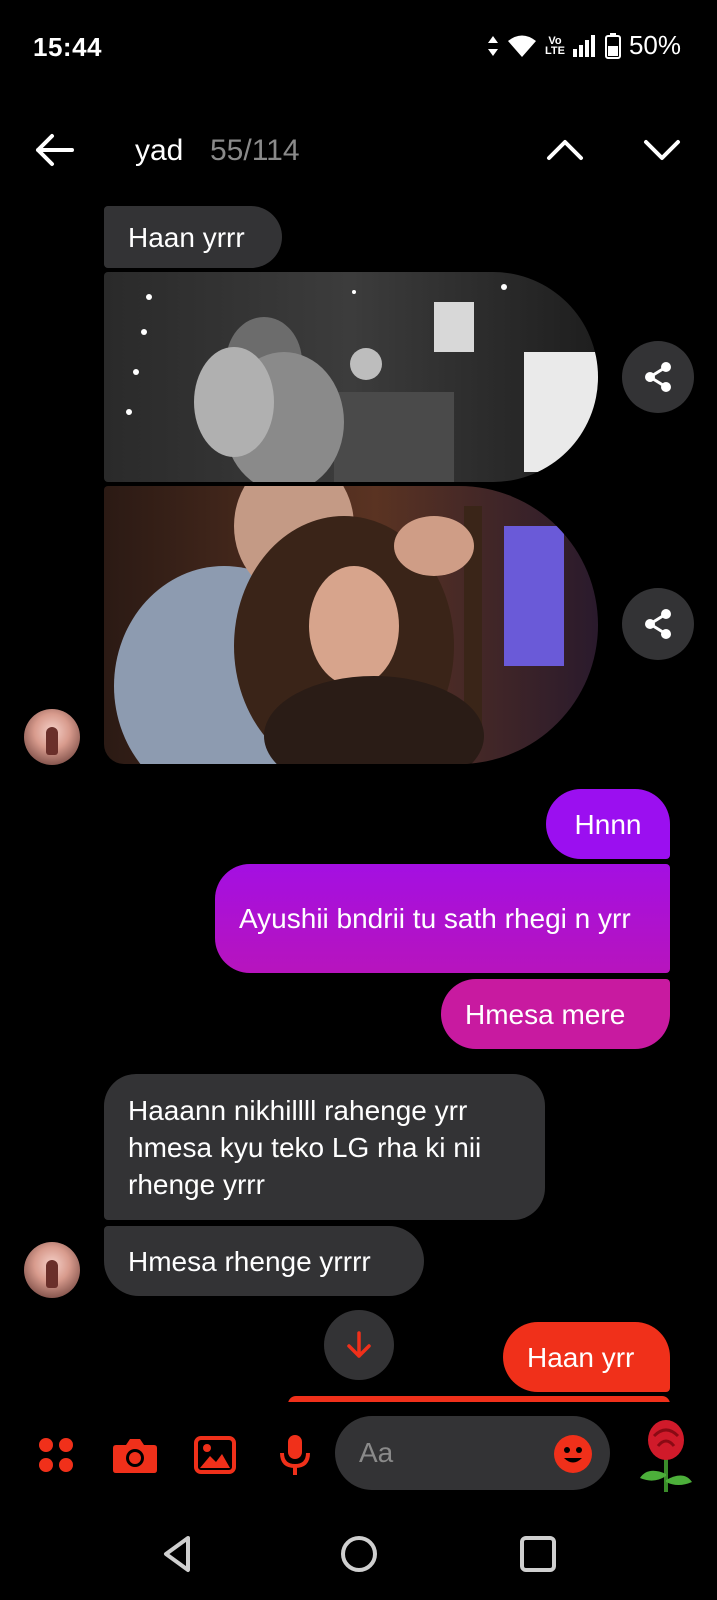  Describe the element at coordinates (358, 150) in the screenshot. I see `search-header: yad 55/114` at that location.